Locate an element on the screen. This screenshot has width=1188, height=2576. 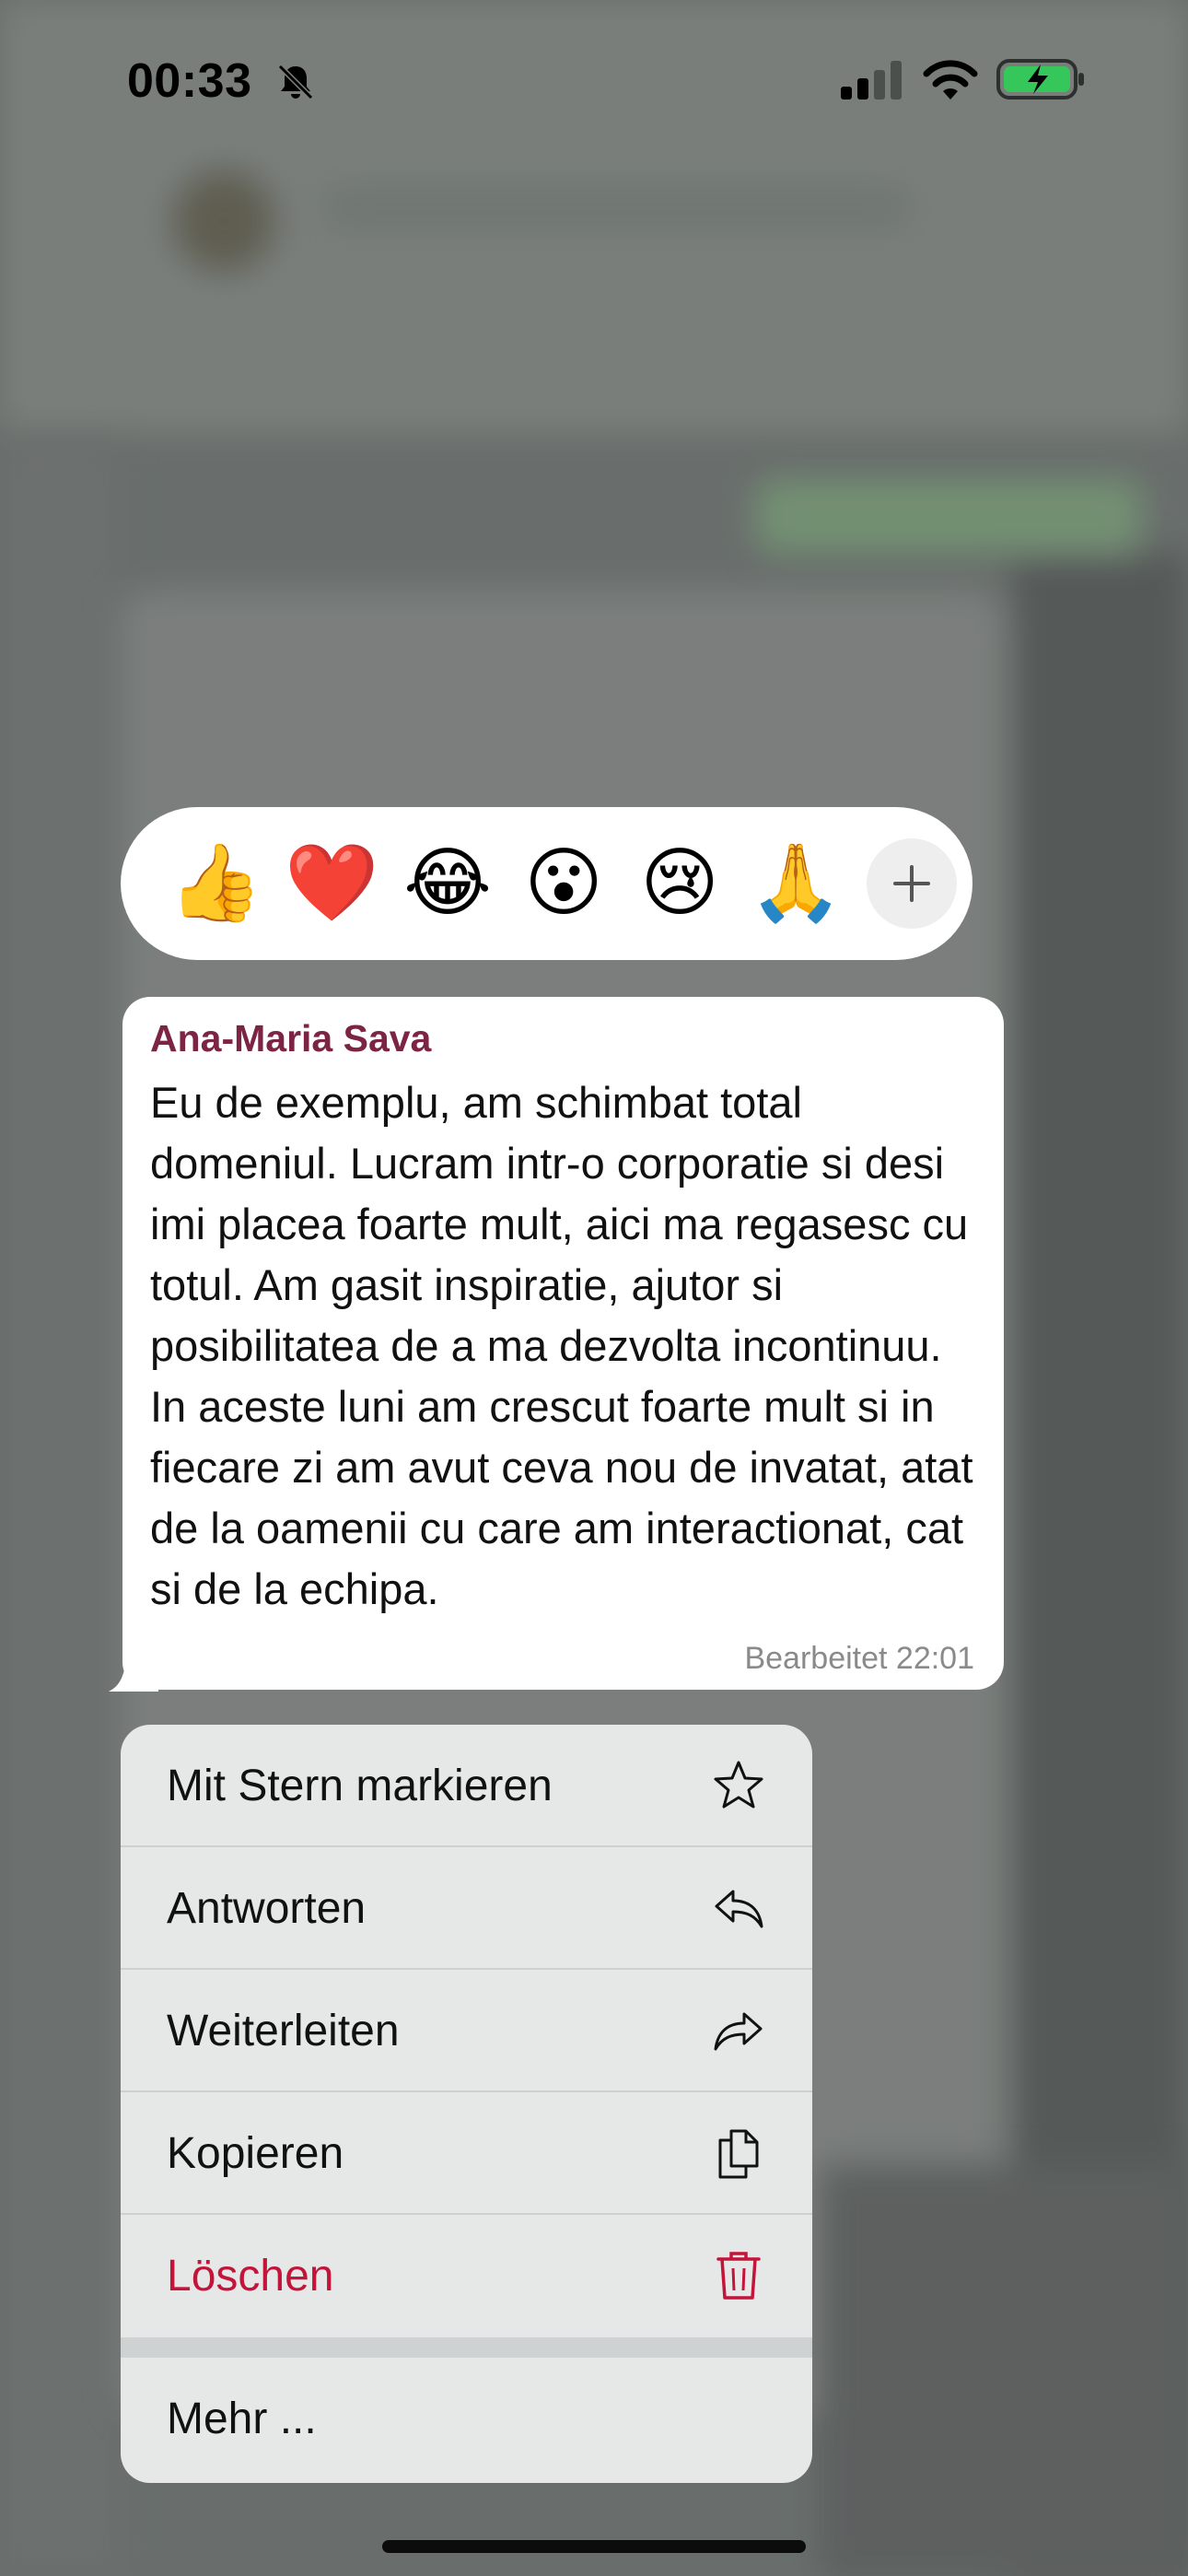
message-sender: Ana-Maria Sava is located at coordinates (291, 1038).